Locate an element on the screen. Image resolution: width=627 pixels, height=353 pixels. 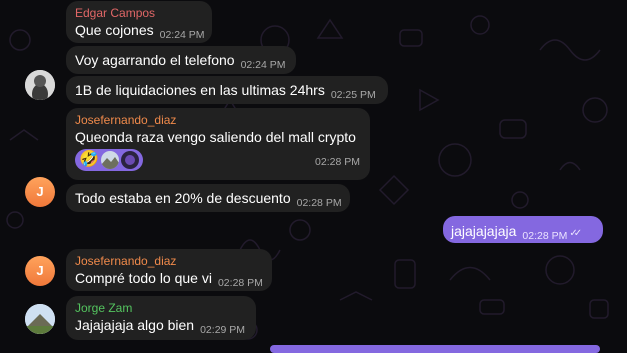
outgoing-message-bubble-partial is located at coordinates (435, 349).